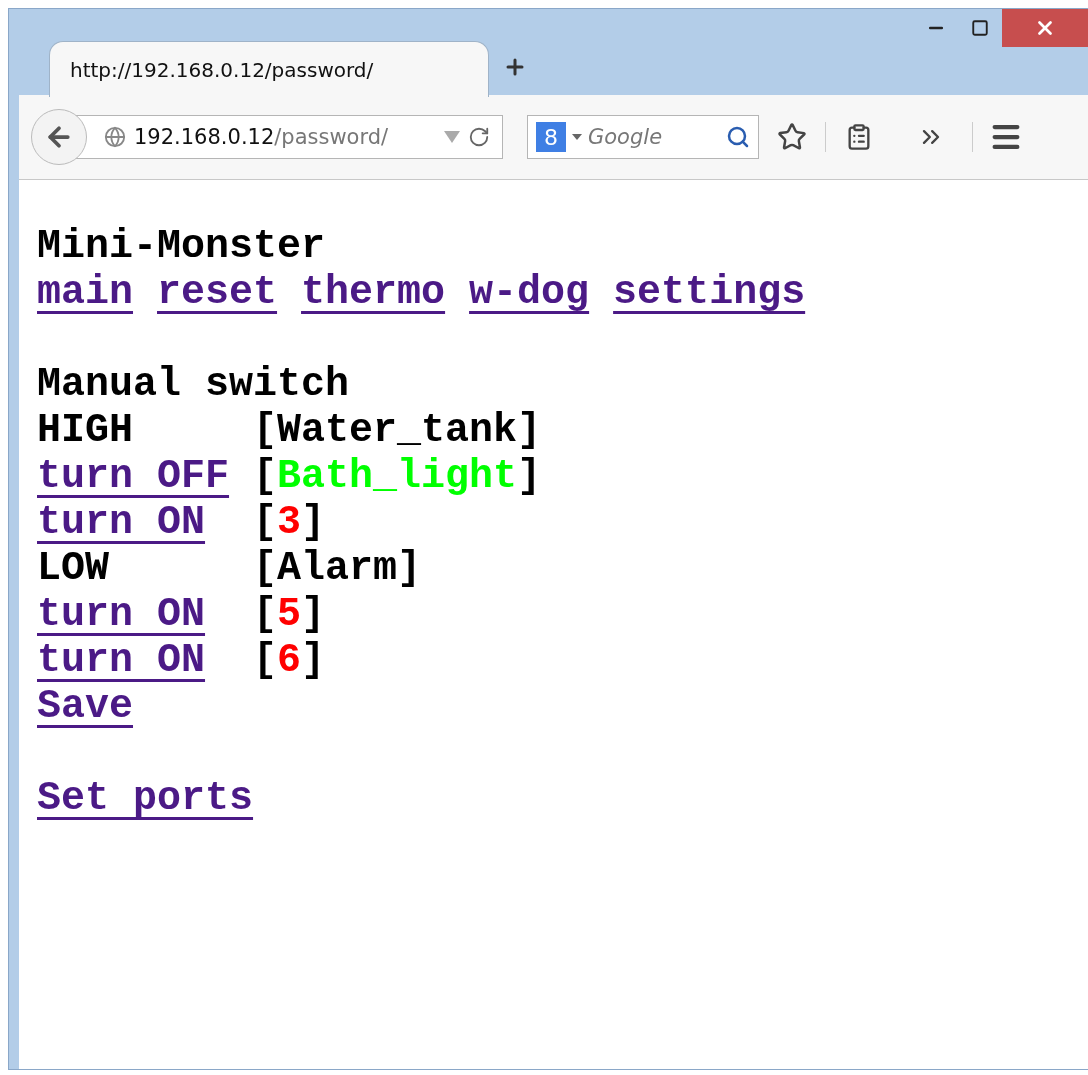 Image resolution: width=1088 pixels, height=1075 pixels. Describe the element at coordinates (398, 477) in the screenshot. I see `port-name: [Bath_light]` at that location.